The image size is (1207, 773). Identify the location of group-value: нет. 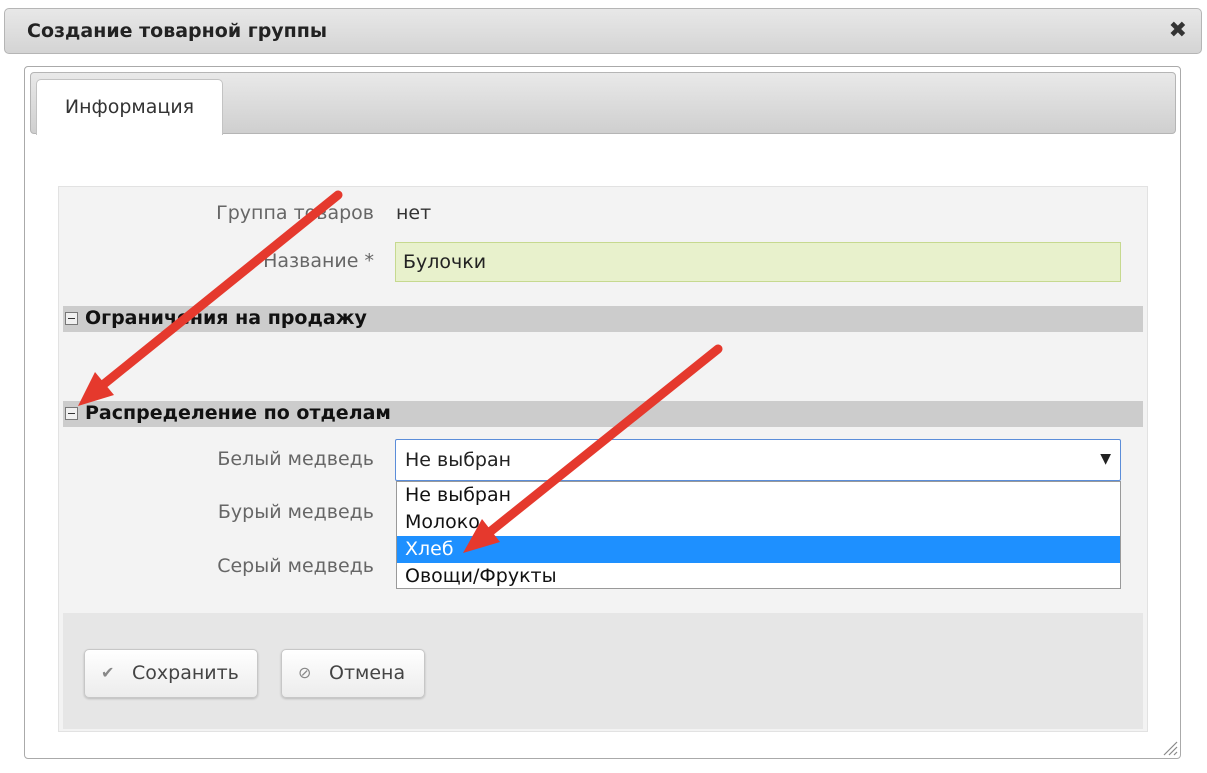
(414, 213).